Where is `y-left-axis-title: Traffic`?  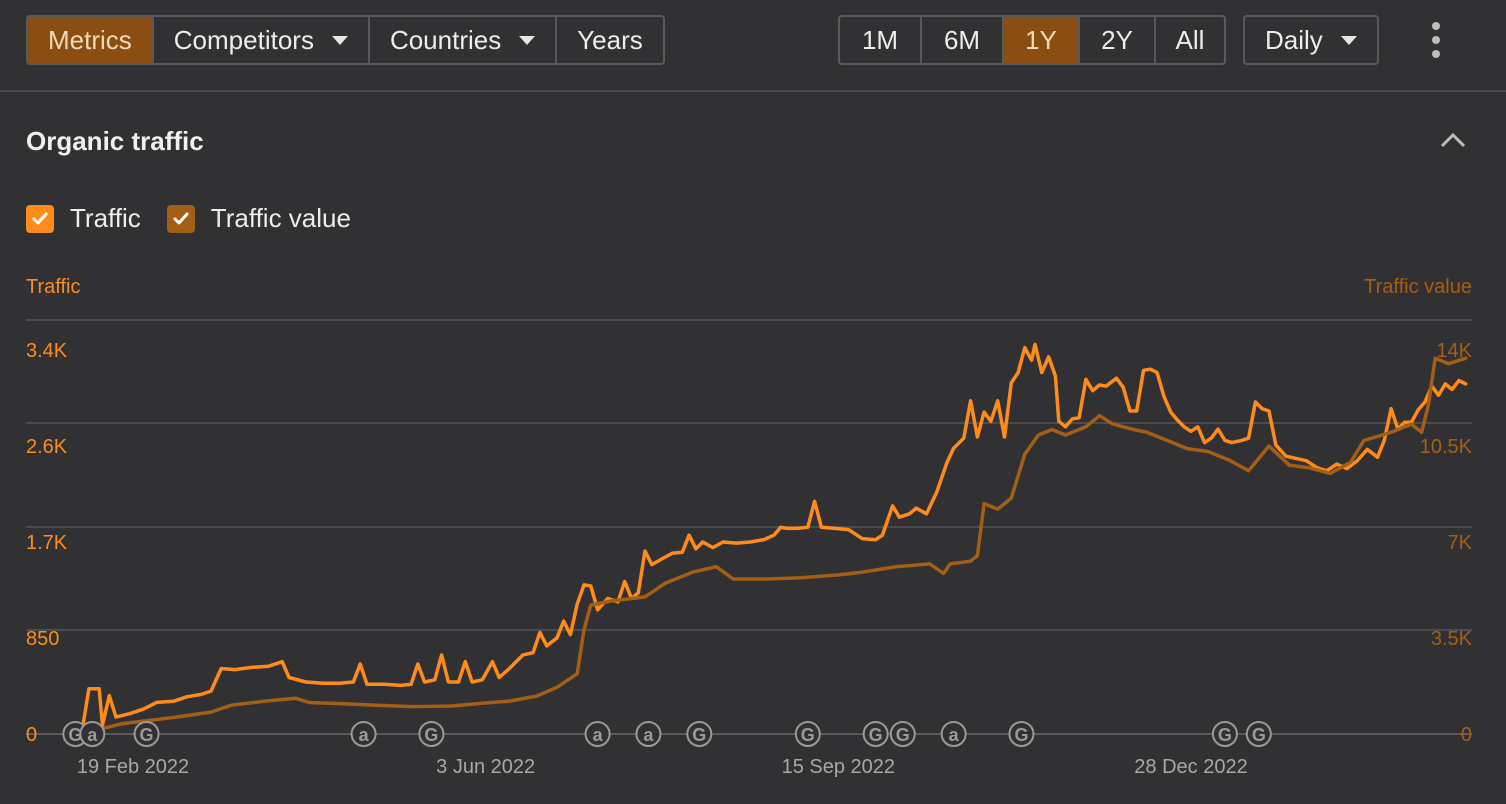 y-left-axis-title: Traffic is located at coordinates (53, 287).